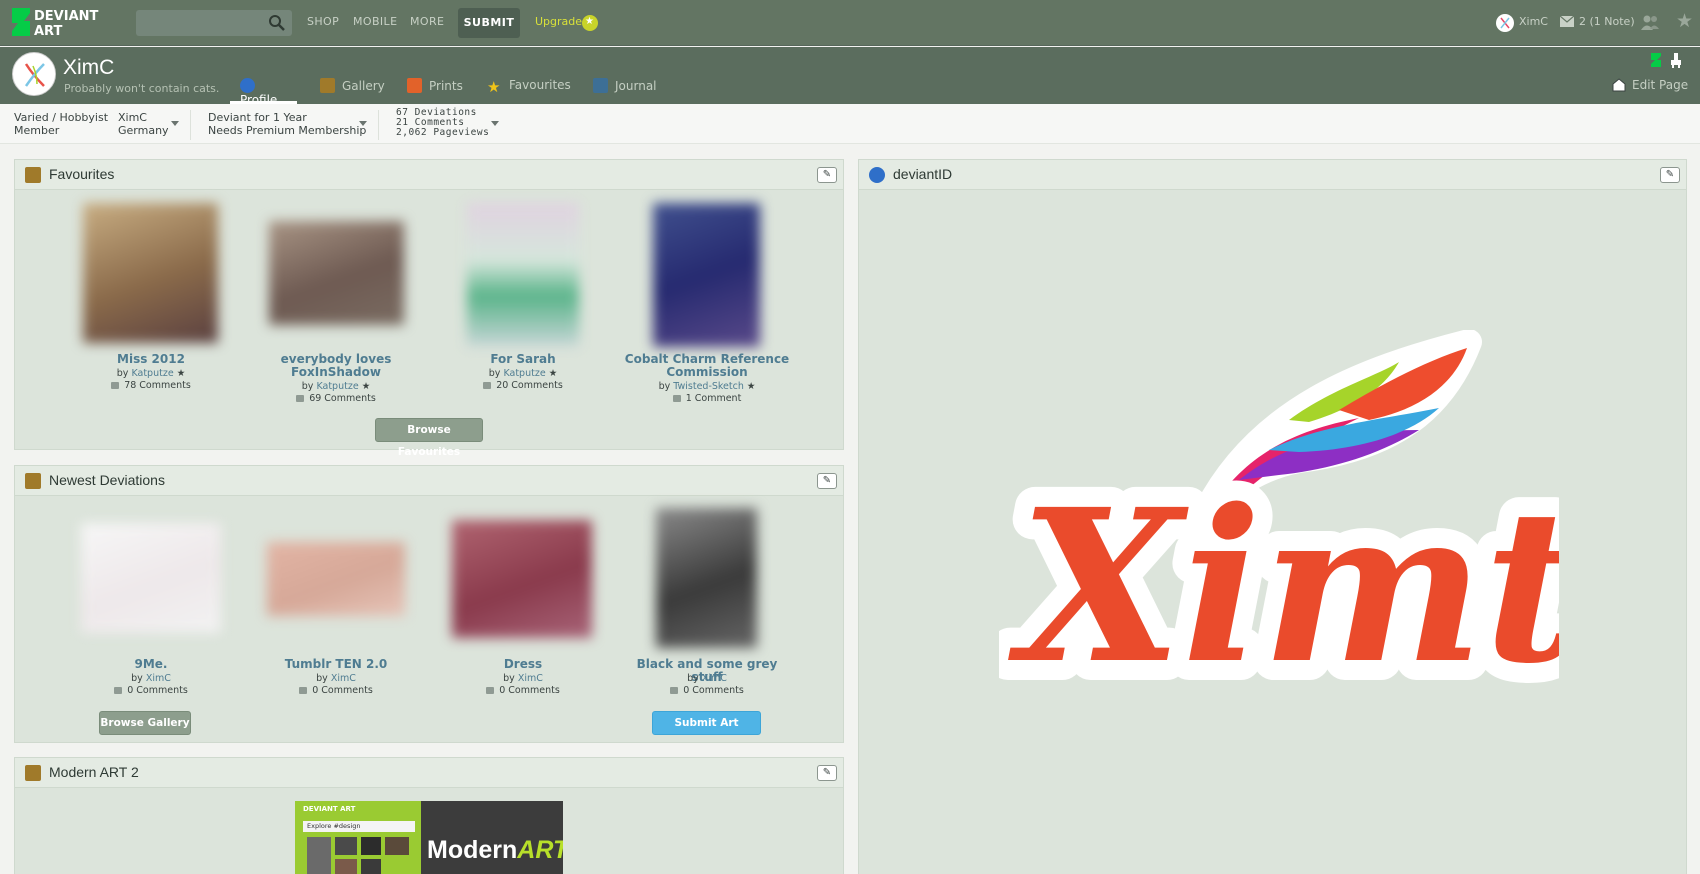 Image resolution: width=1700 pixels, height=874 pixels. What do you see at coordinates (48, 31) in the screenshot?
I see `svg-text: ART` at bounding box center [48, 31].